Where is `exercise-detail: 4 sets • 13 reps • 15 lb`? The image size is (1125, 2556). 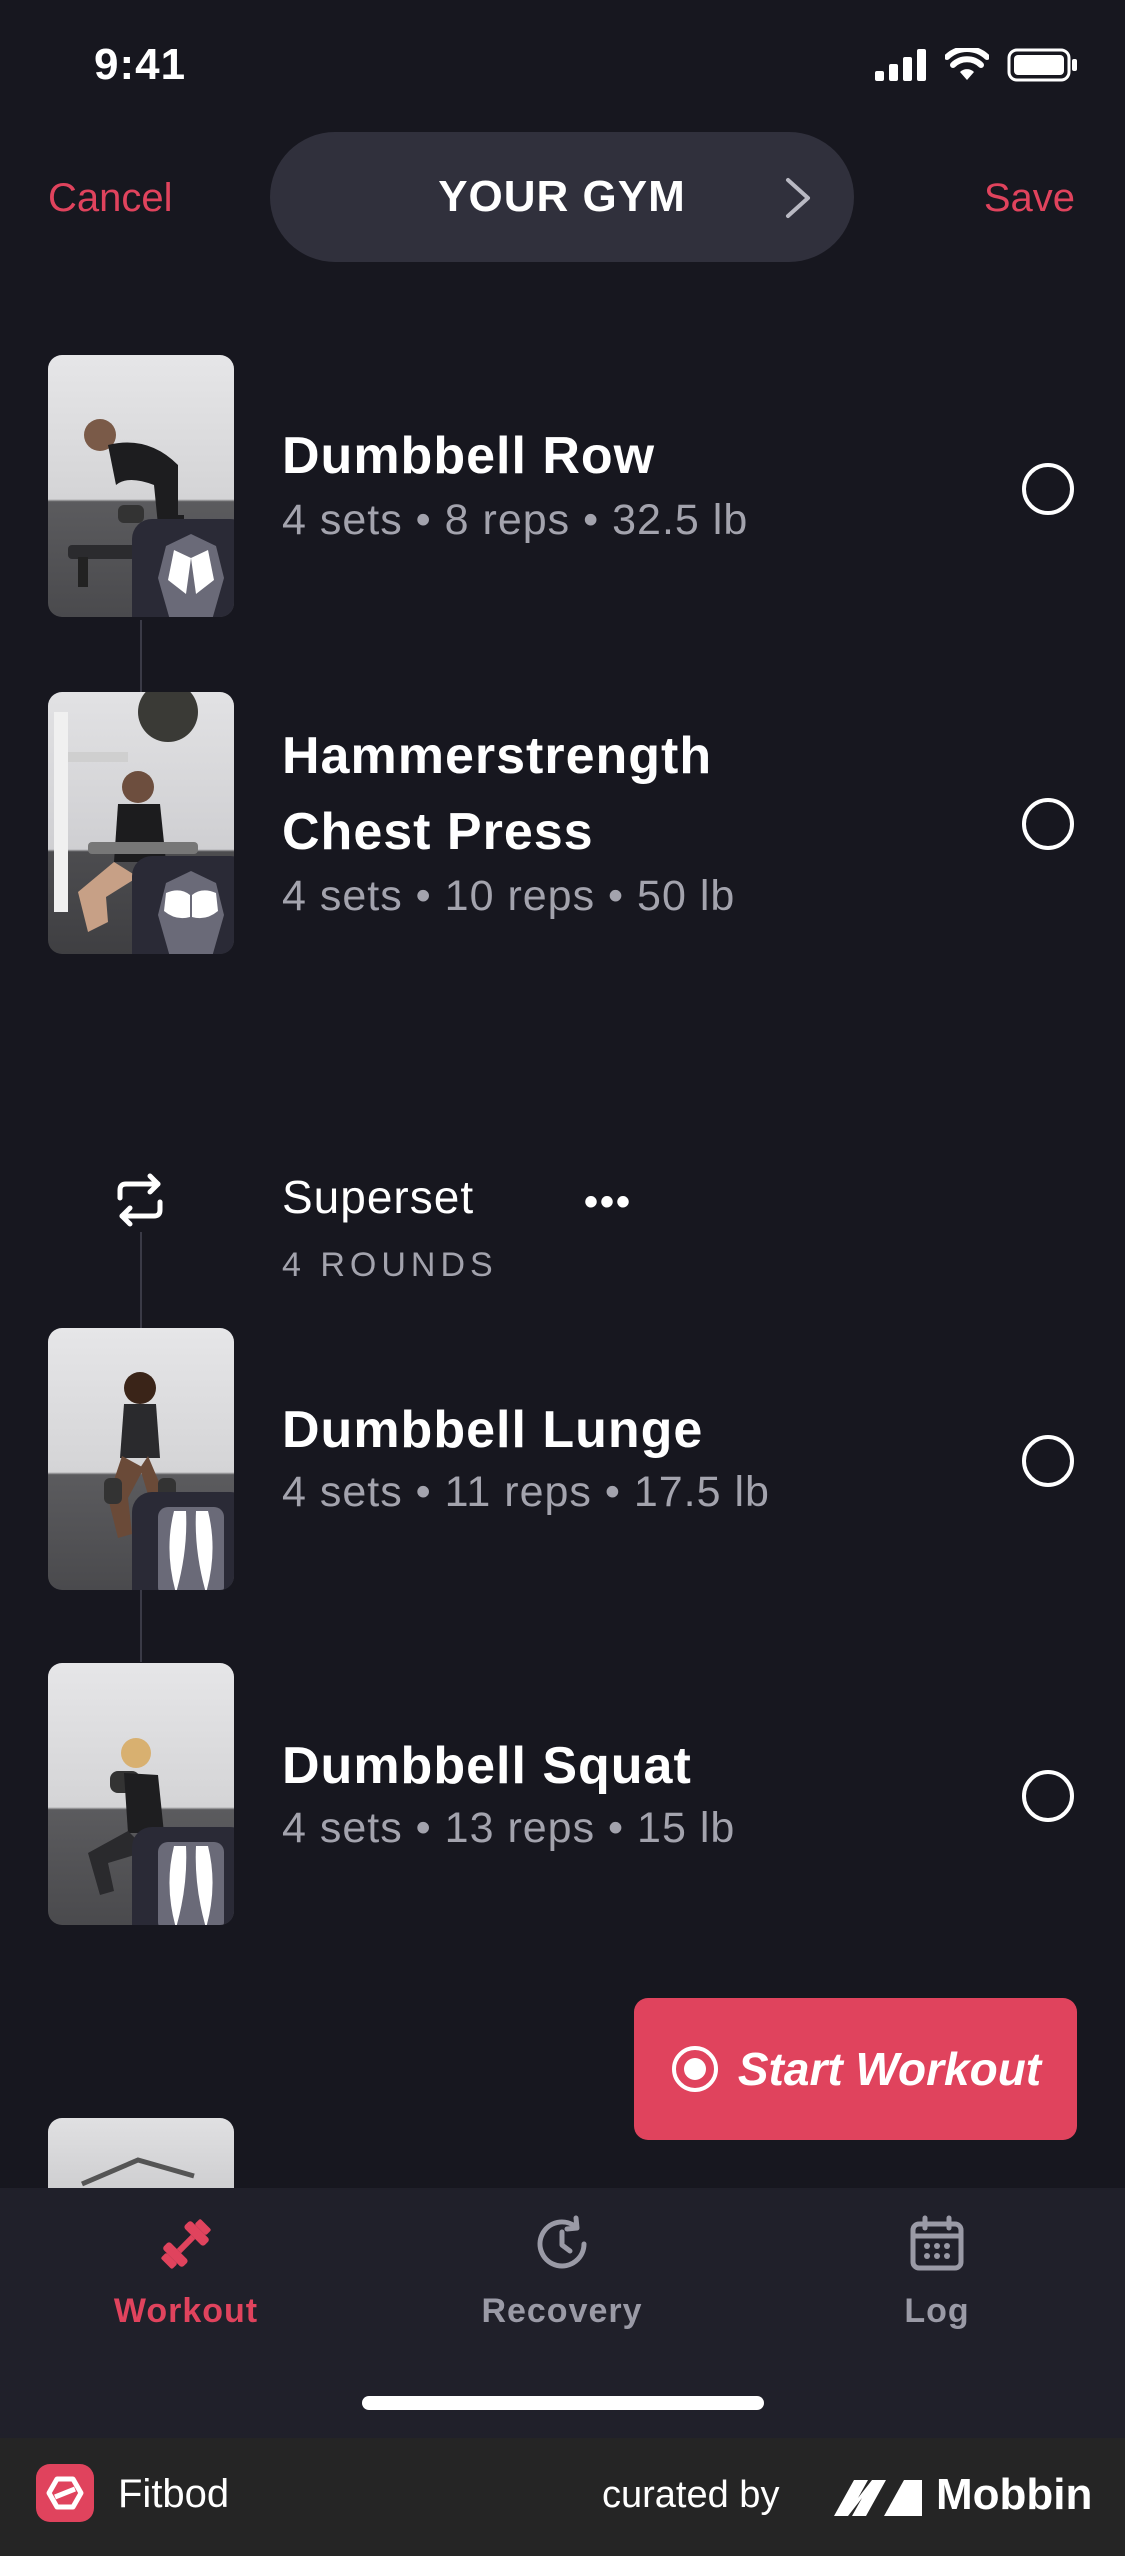 exercise-detail: 4 sets • 13 reps • 15 lb is located at coordinates (509, 1828).